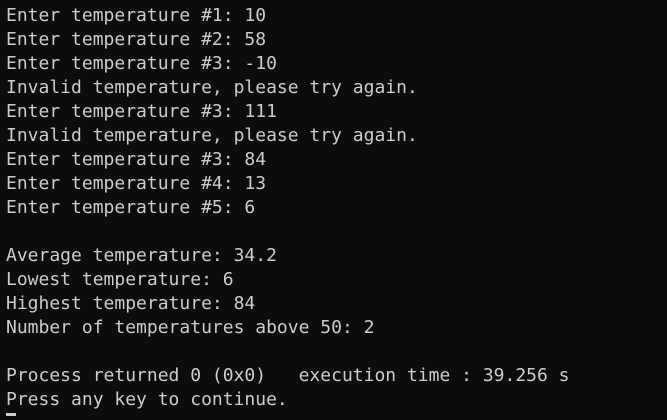 Image resolution: width=667 pixels, height=420 pixels. Describe the element at coordinates (136, 159) in the screenshot. I see `console-line-enter-temp-3-retry-2: Enter temperature #3: 84` at that location.